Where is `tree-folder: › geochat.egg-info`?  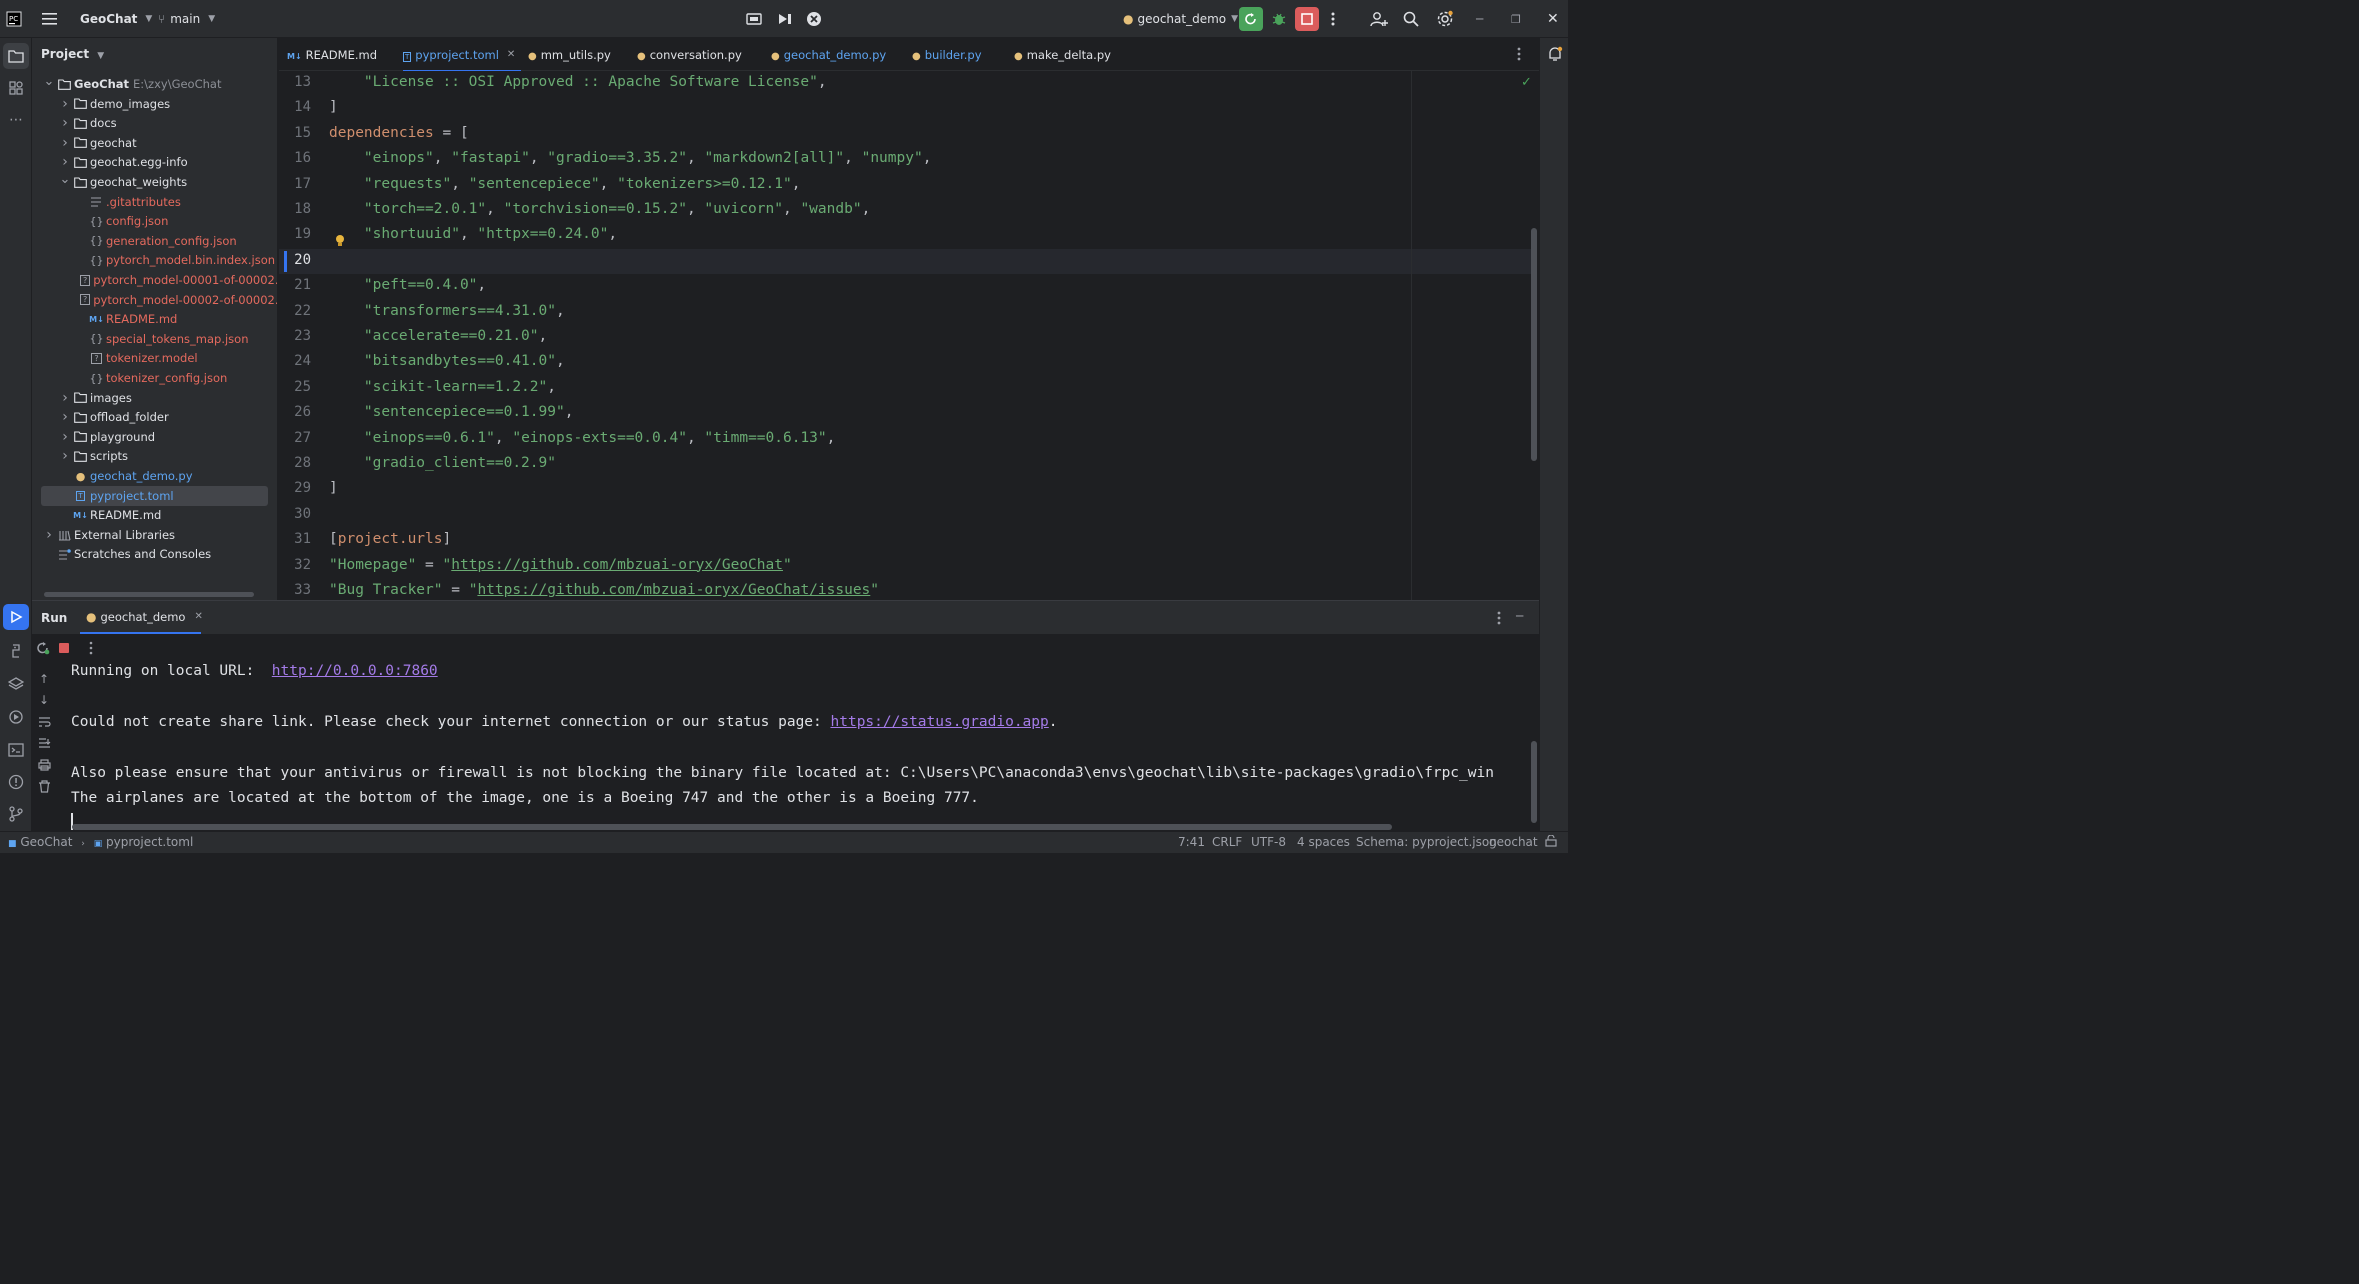
tree-folder: › geochat.egg-info is located at coordinates (154, 162).